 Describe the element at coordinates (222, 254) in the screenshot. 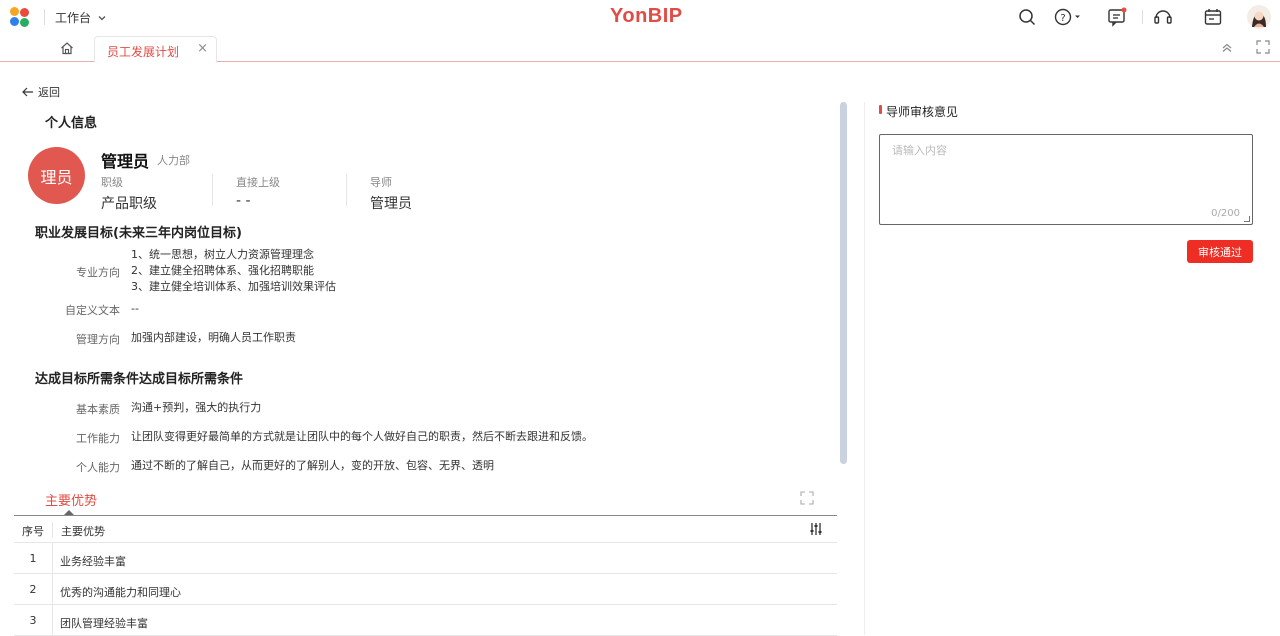

I see `professional-line: 1、统一思想，树立人力资源管理理念` at that location.